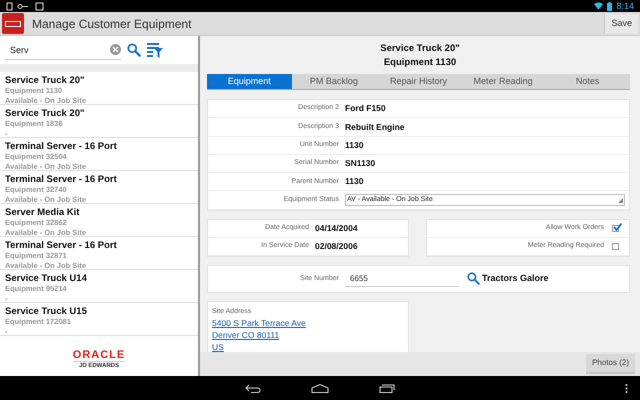  What do you see at coordinates (42, 212) in the screenshot?
I see `equipment-name: Server Media Kit` at bounding box center [42, 212].